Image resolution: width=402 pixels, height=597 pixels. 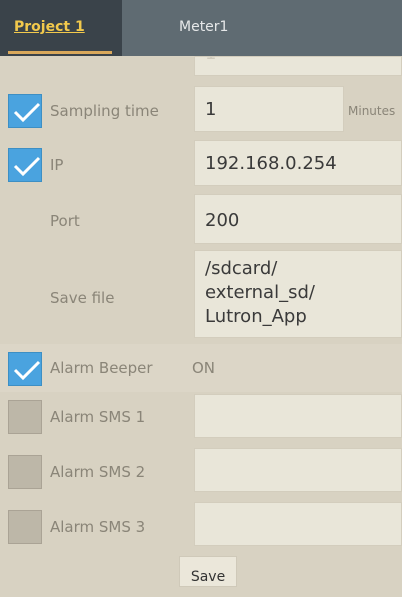 What do you see at coordinates (98, 417) in the screenshot?
I see `alarm-sms-1-label: Alarm SMS 1` at bounding box center [98, 417].